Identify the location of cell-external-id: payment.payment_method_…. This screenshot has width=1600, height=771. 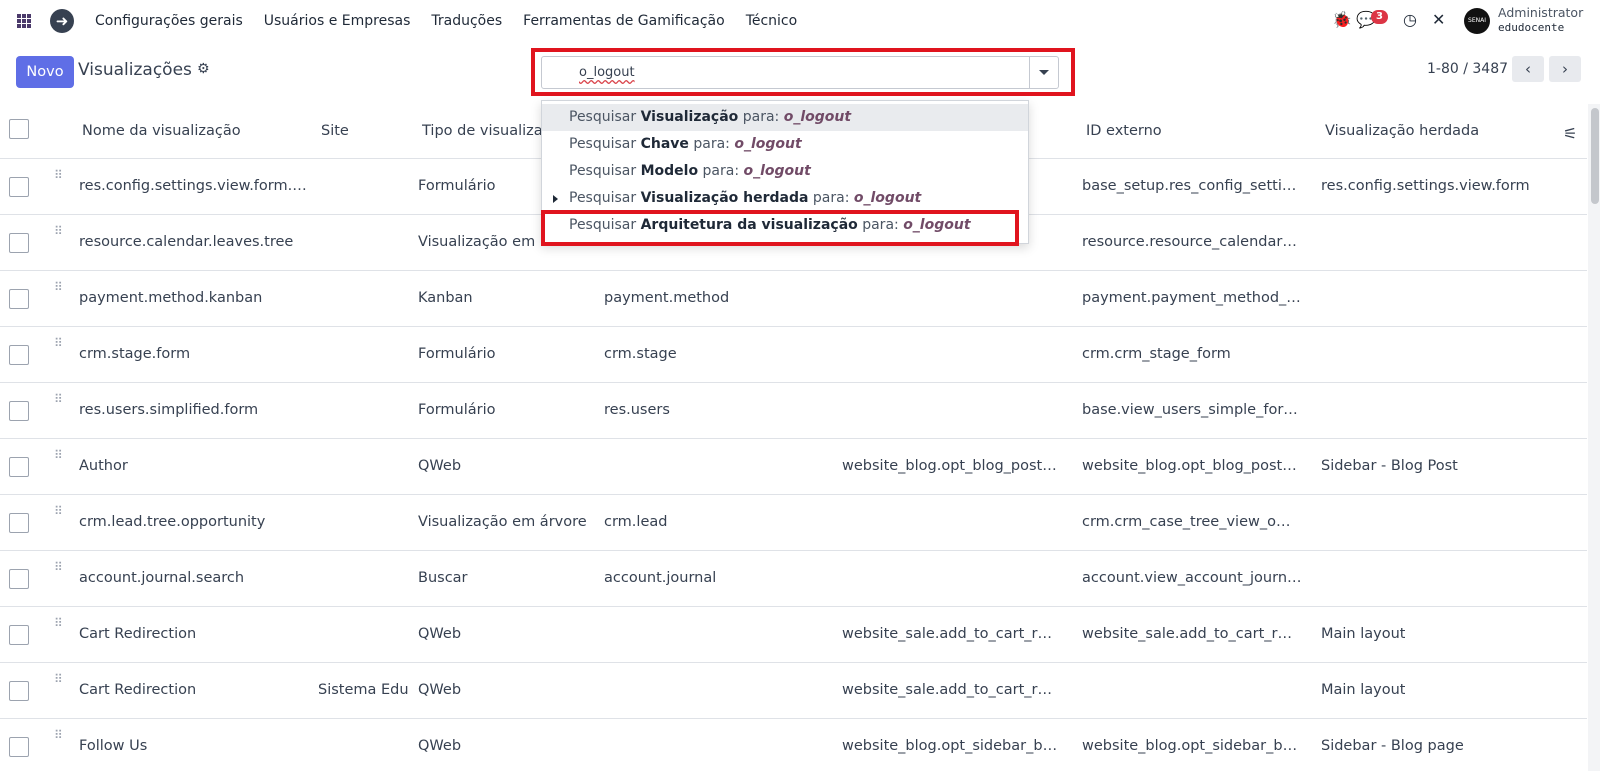
(1191, 298).